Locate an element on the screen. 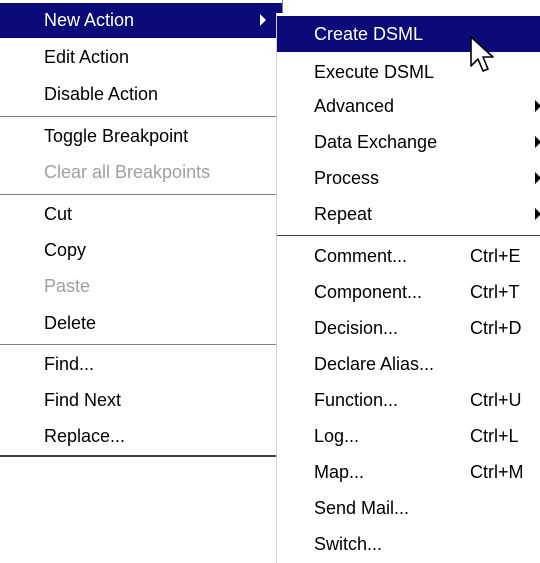 This screenshot has height=563, width=540. menu-item-label: Repeat is located at coordinates (343, 214).